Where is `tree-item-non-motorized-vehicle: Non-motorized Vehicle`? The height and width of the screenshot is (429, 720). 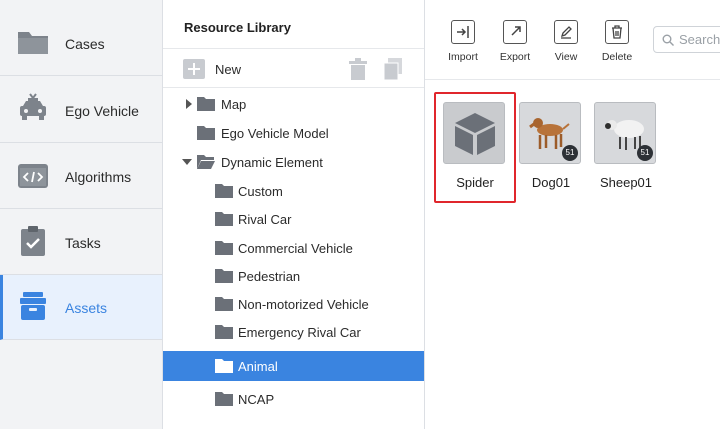
tree-item-non-motorized-vehicle: Non-motorized Vehicle is located at coordinates (293, 304).